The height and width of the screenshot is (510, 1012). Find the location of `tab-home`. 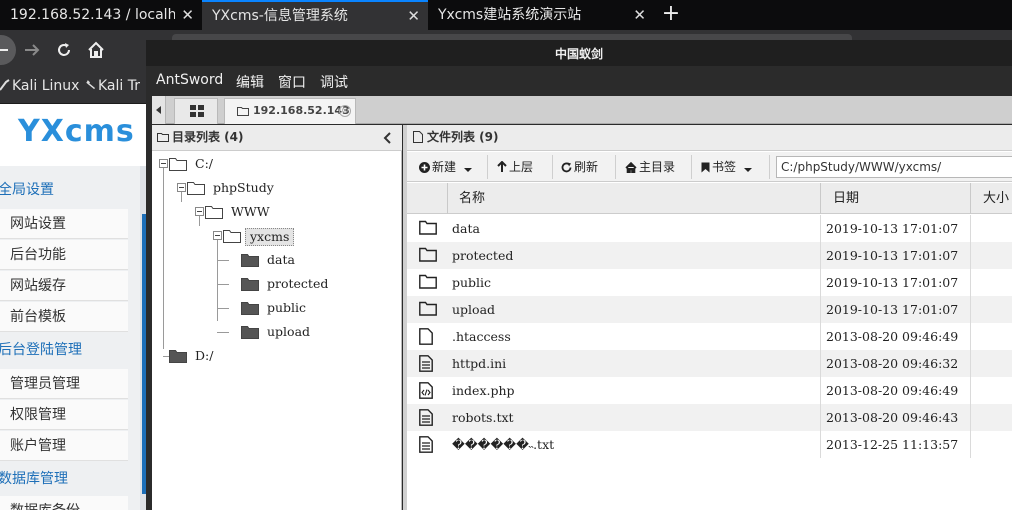

tab-home is located at coordinates (196, 111).